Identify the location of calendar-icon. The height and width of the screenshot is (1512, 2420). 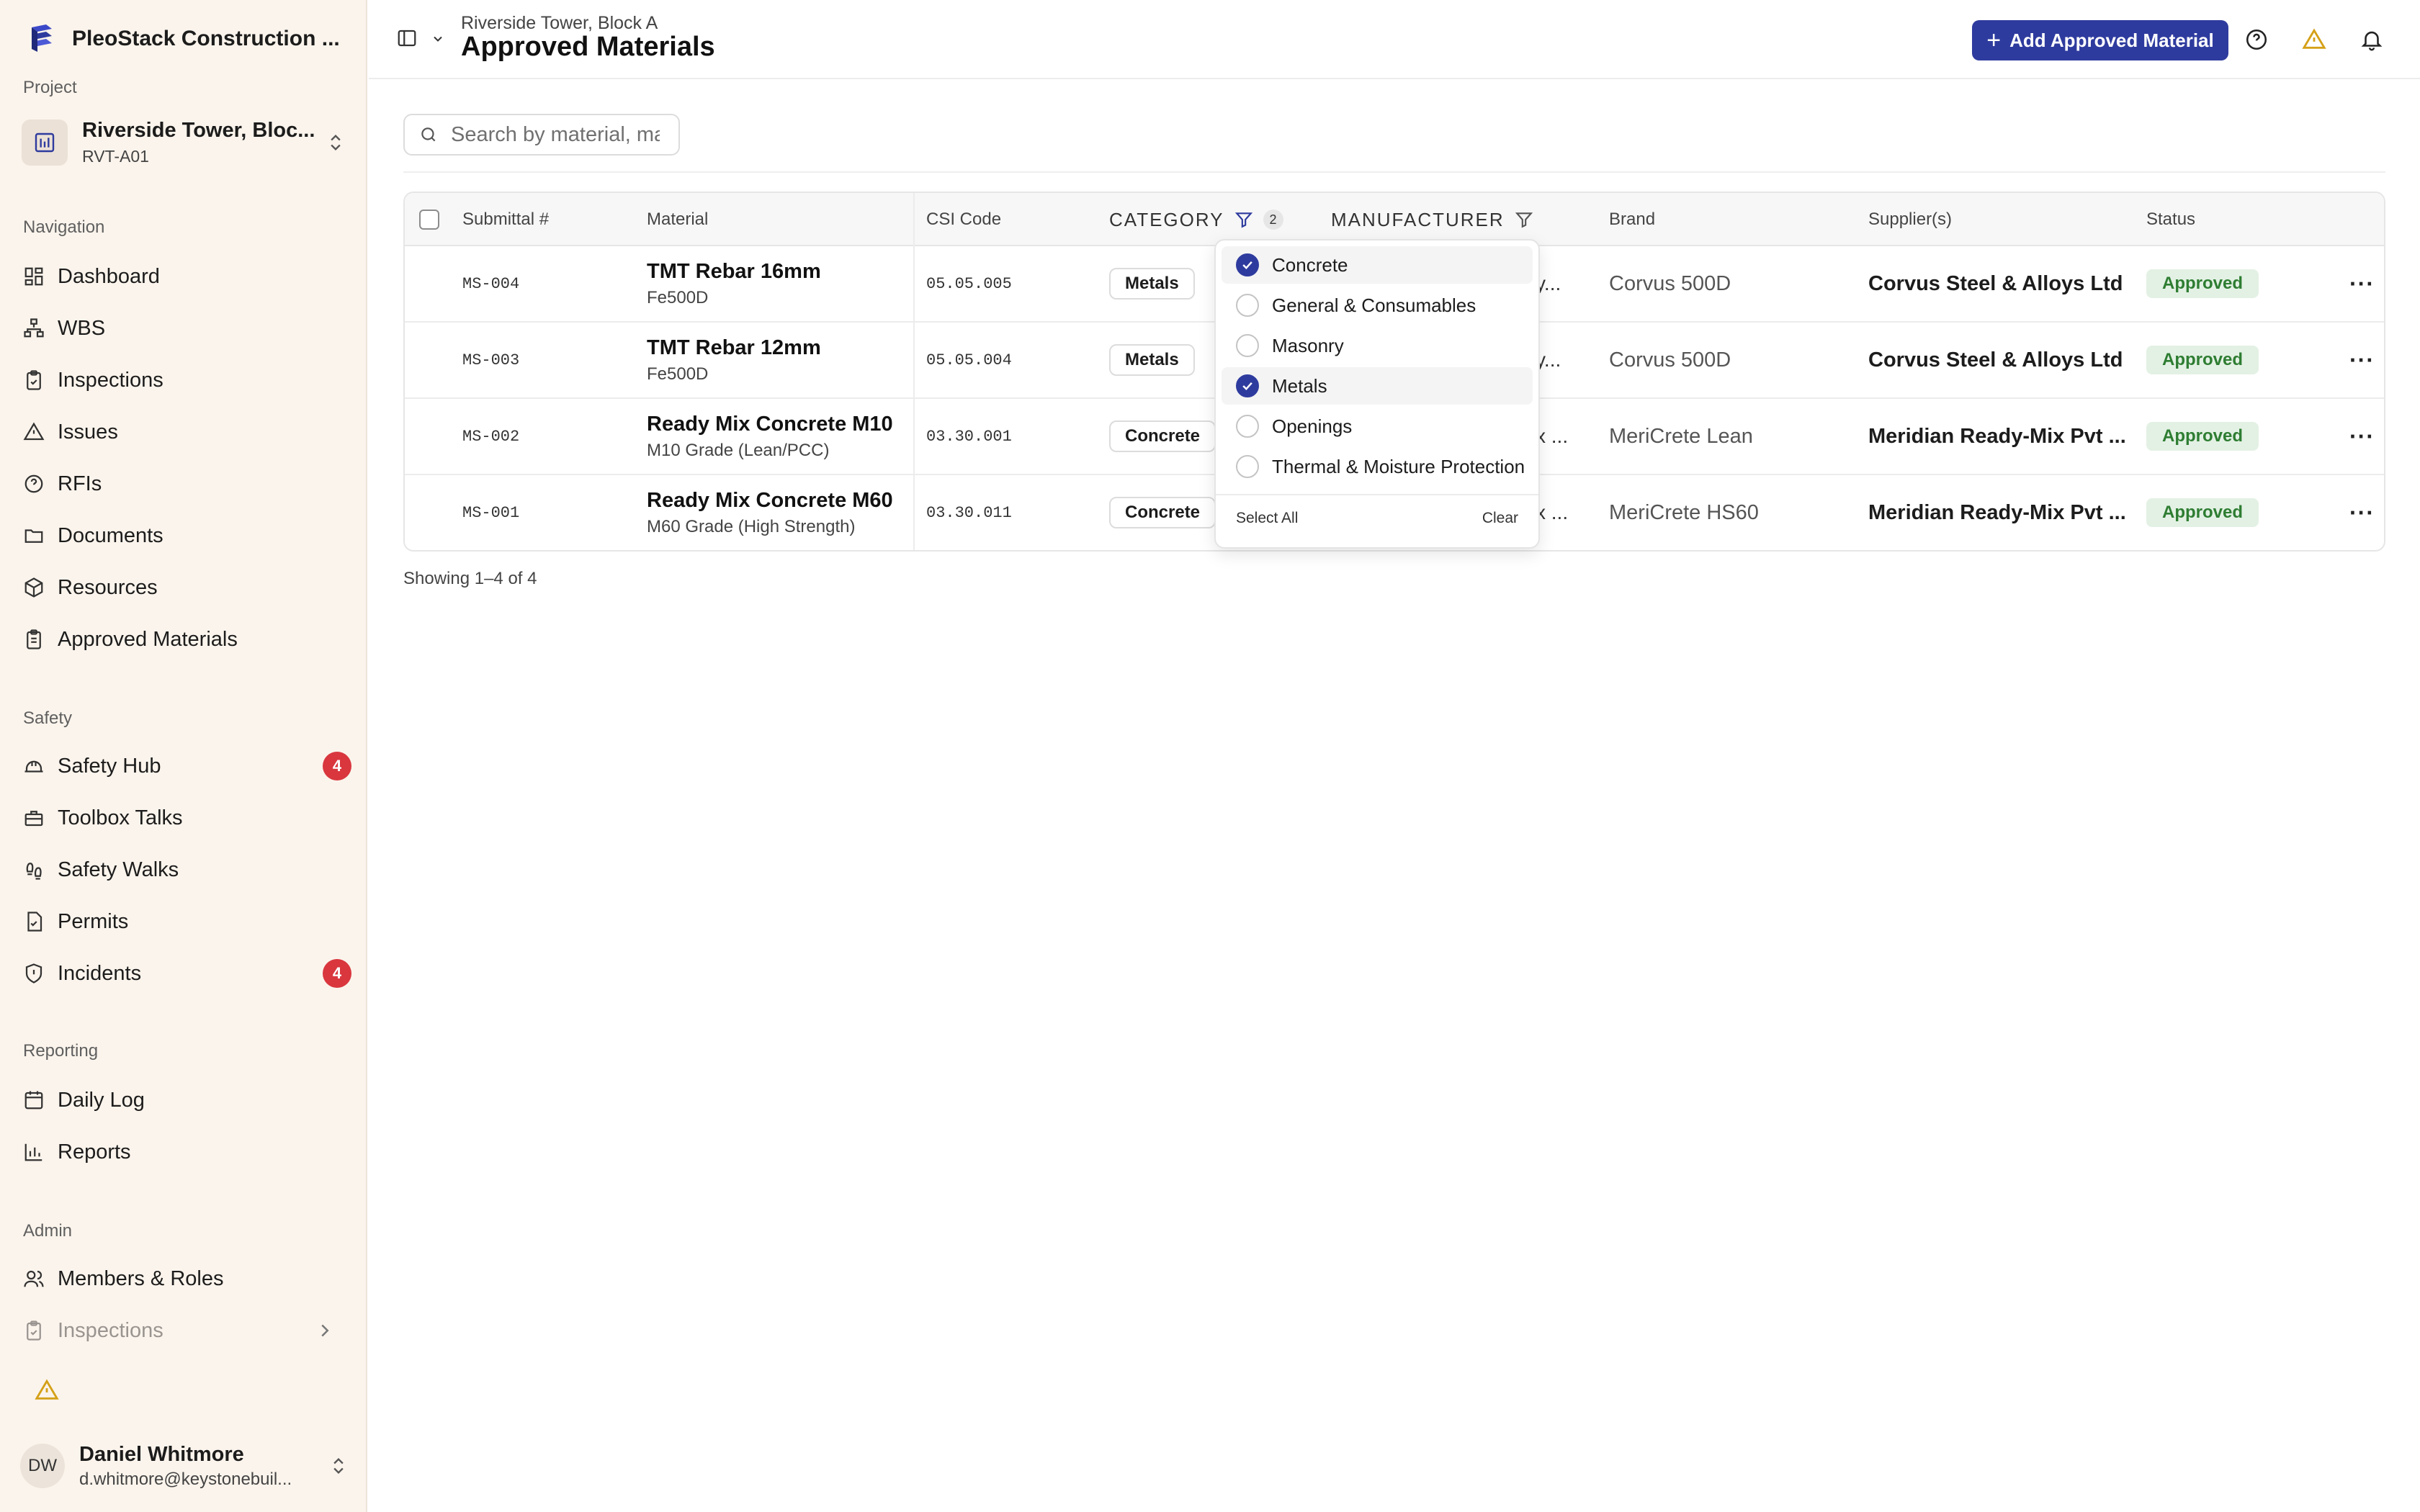
(33, 1100).